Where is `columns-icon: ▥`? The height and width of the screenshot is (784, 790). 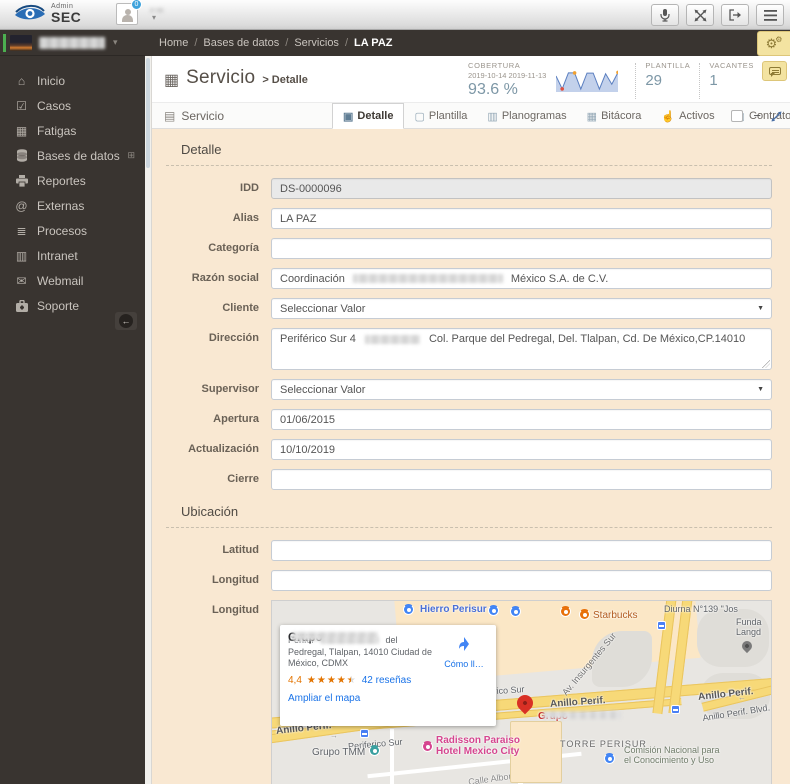 columns-icon: ▥ is located at coordinates (492, 116).